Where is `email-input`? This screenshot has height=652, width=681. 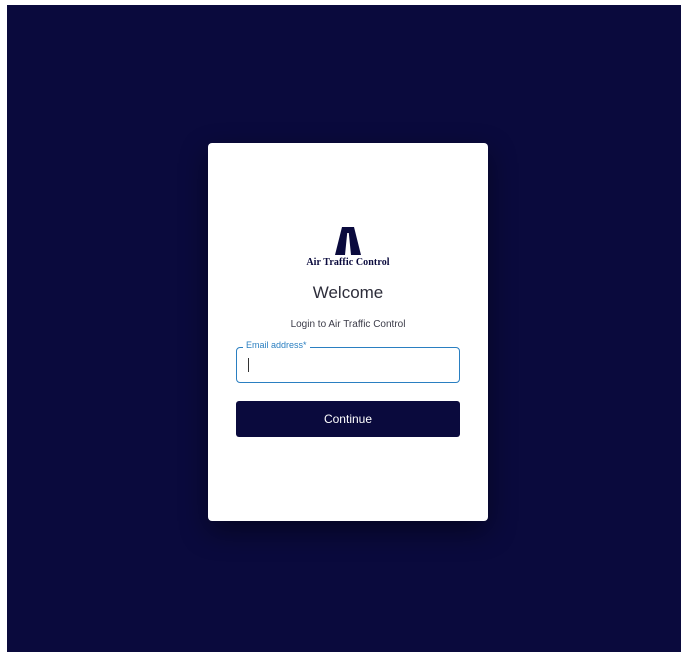 email-input is located at coordinates (348, 365).